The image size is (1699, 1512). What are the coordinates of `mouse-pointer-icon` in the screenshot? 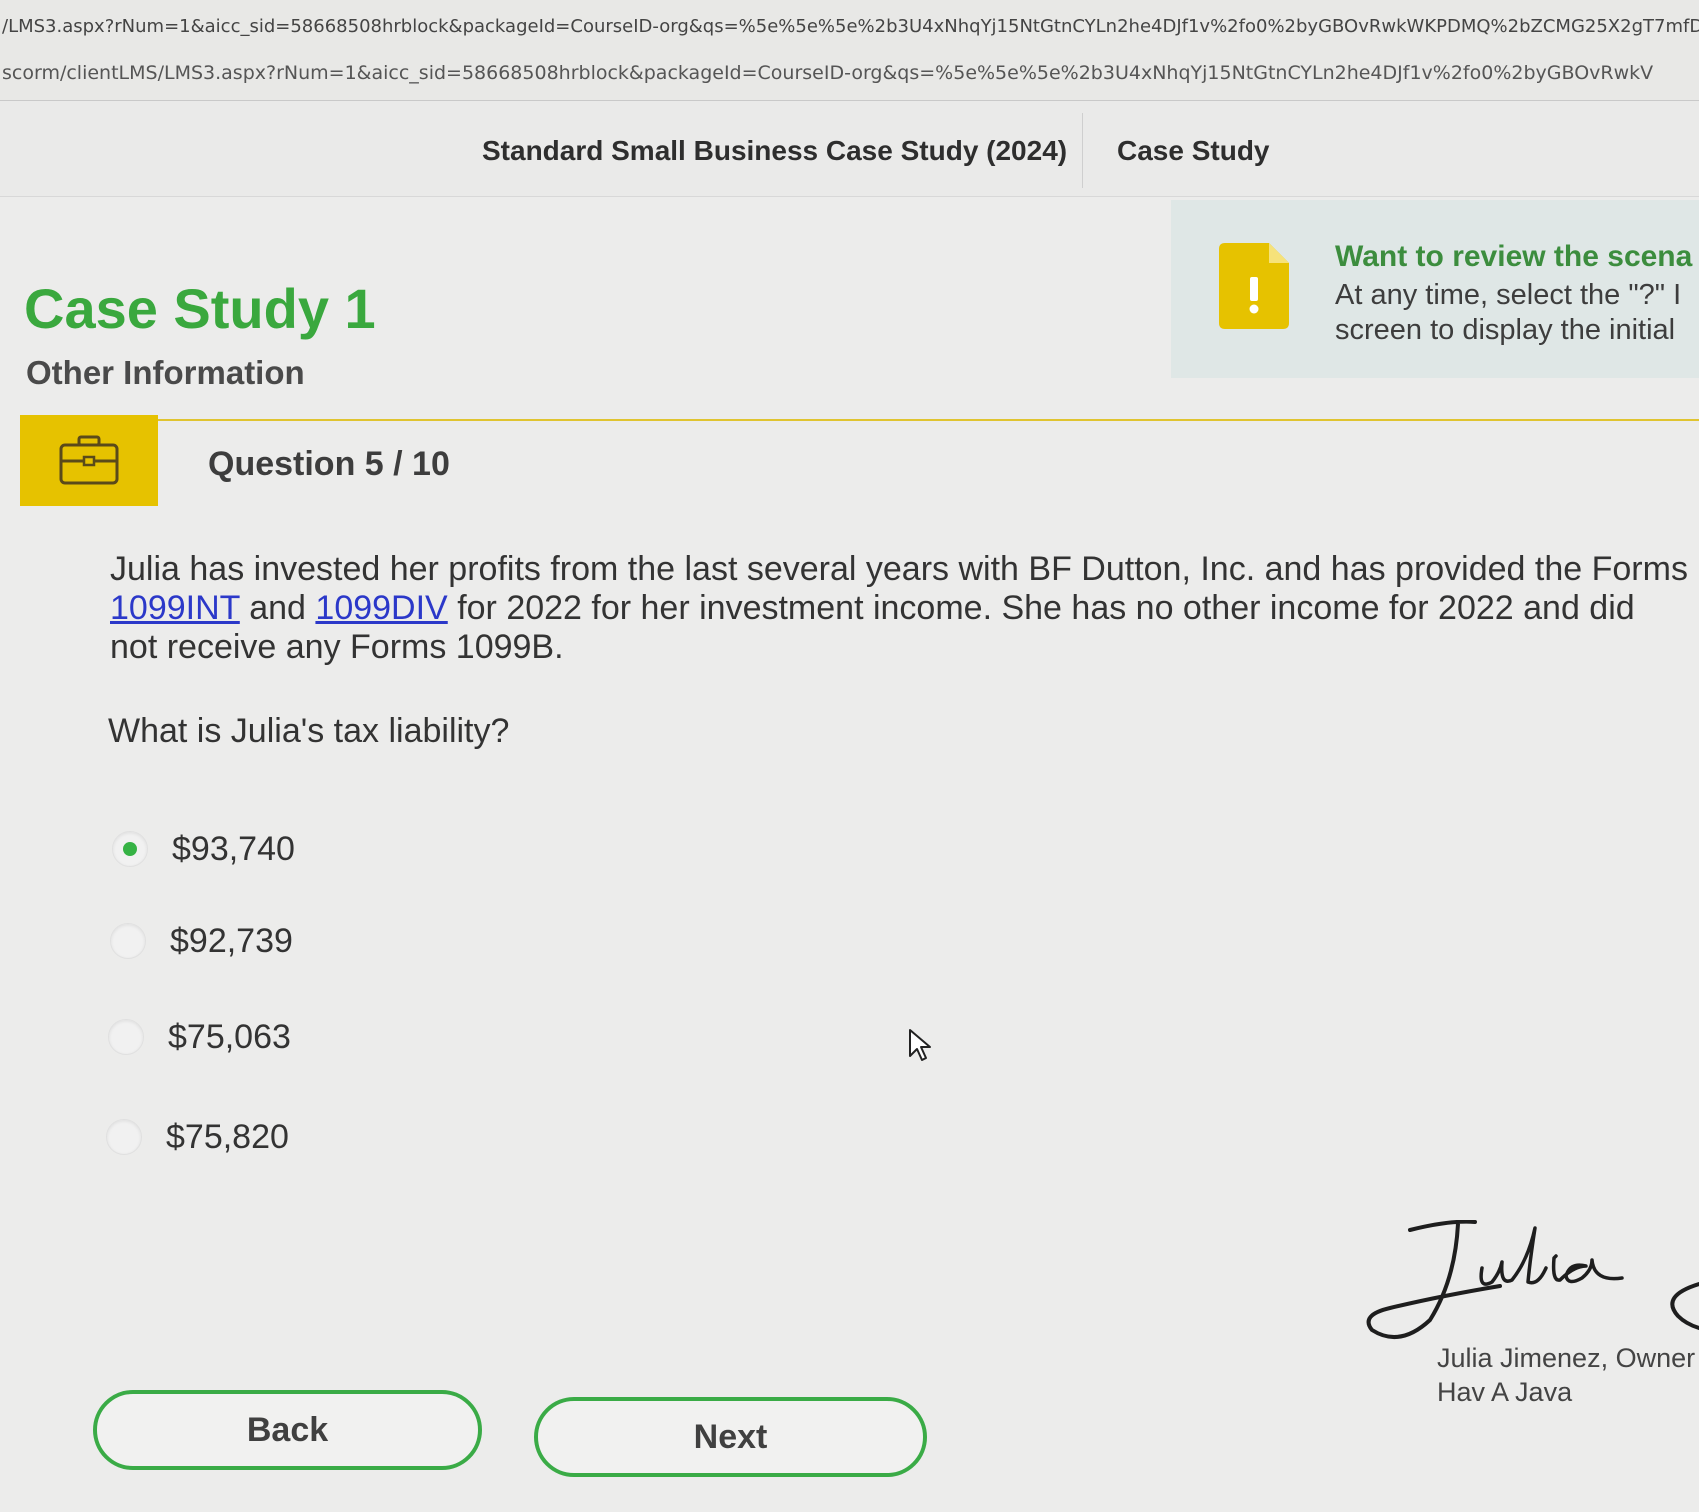 It's located at (920, 1045).